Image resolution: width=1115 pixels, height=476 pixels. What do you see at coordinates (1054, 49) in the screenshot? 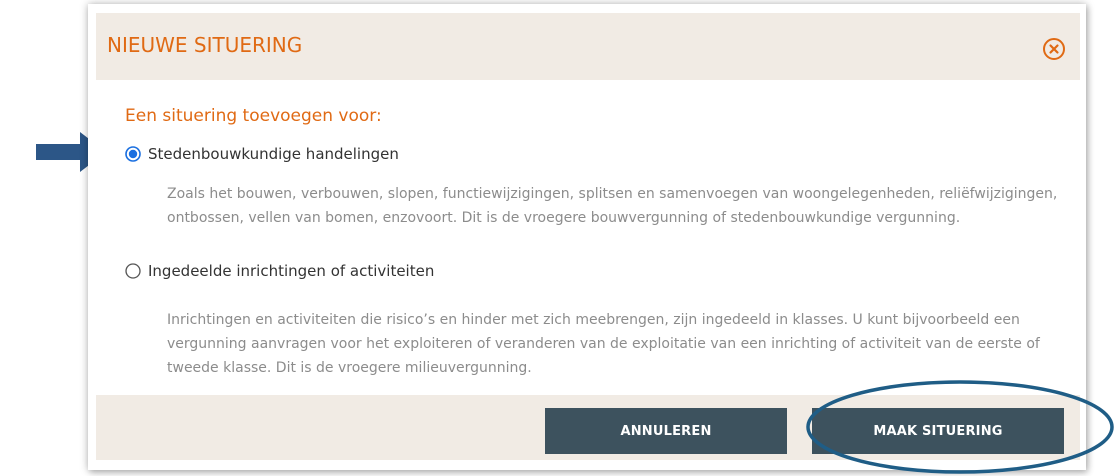
I see `close-circle-icon` at bounding box center [1054, 49].